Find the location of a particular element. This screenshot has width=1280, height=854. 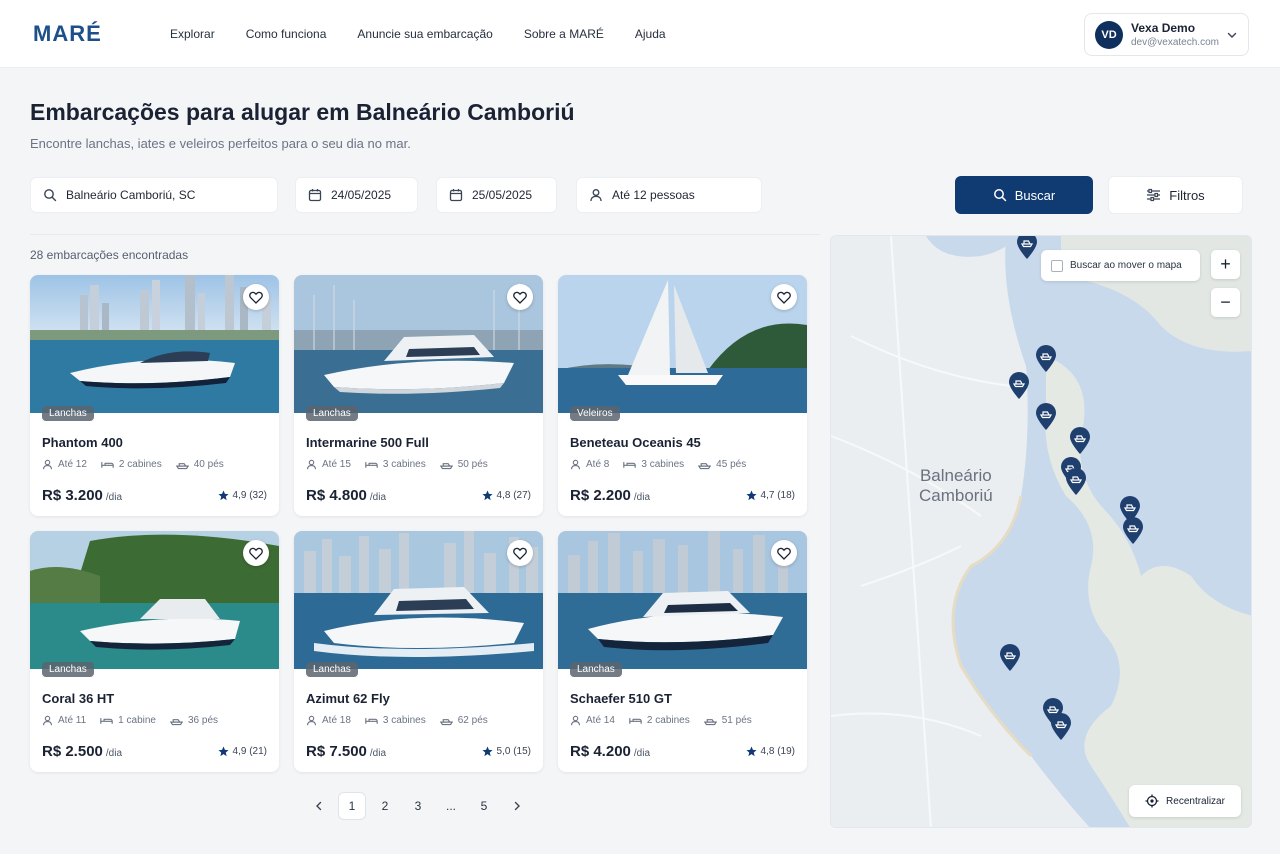

page-3: 3 is located at coordinates (418, 806).